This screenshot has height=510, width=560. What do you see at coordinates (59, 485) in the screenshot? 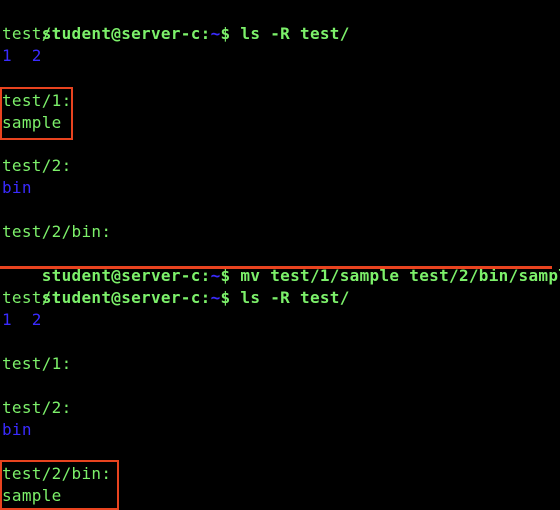
I see `highlight-box-after` at bounding box center [59, 485].